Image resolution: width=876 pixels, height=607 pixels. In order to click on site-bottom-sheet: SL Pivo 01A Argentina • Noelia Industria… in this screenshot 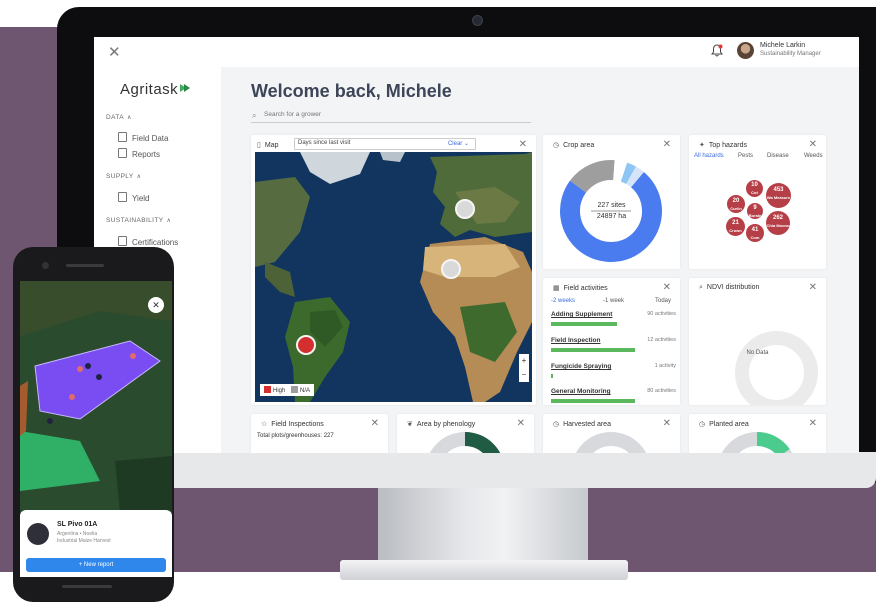, I will do `click(96, 543)`.